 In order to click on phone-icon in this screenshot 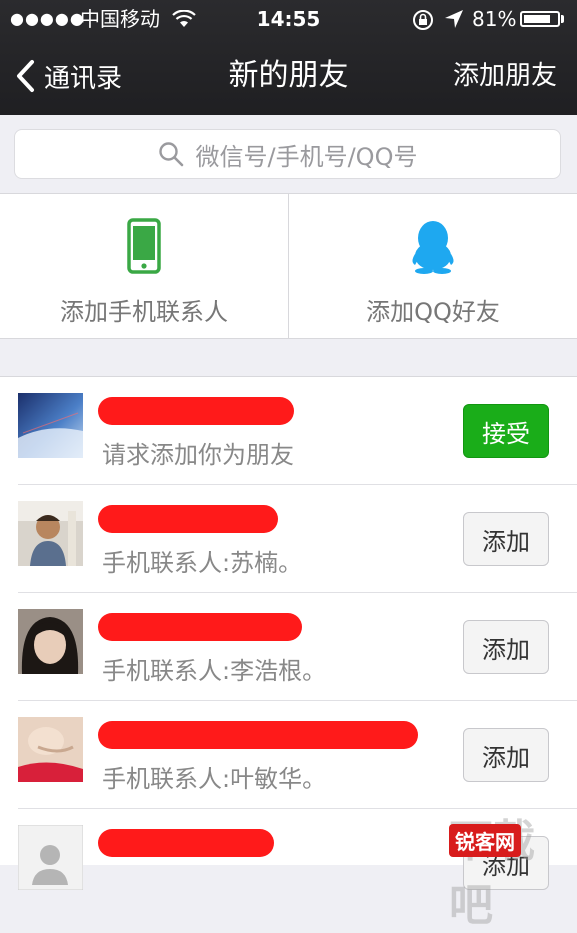, I will do `click(144, 246)`.